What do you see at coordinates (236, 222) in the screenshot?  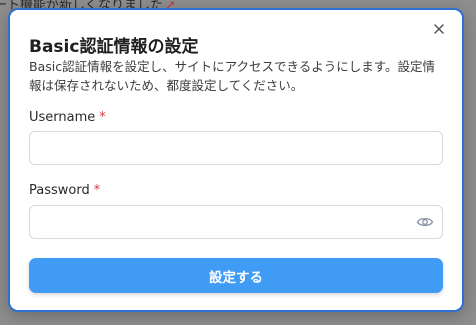 I see `password-input` at bounding box center [236, 222].